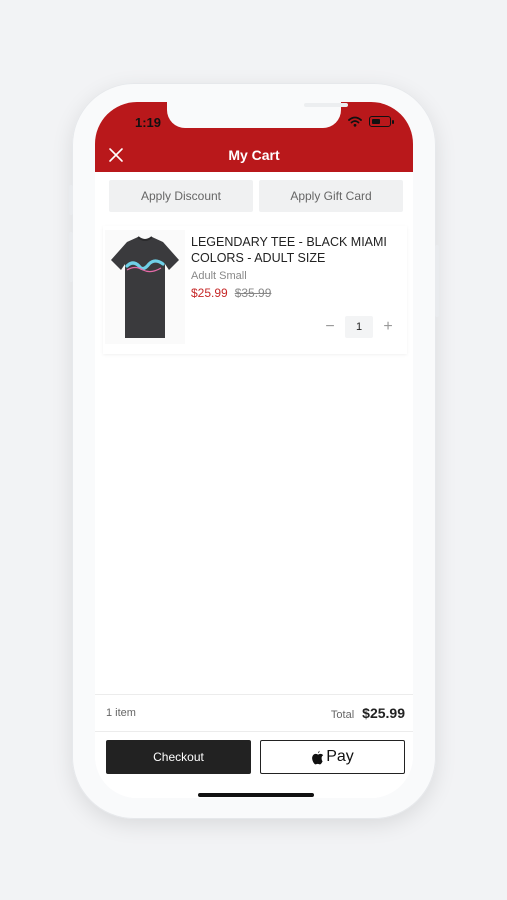 The image size is (507, 900). What do you see at coordinates (256, 795) in the screenshot?
I see `home-indicator` at bounding box center [256, 795].